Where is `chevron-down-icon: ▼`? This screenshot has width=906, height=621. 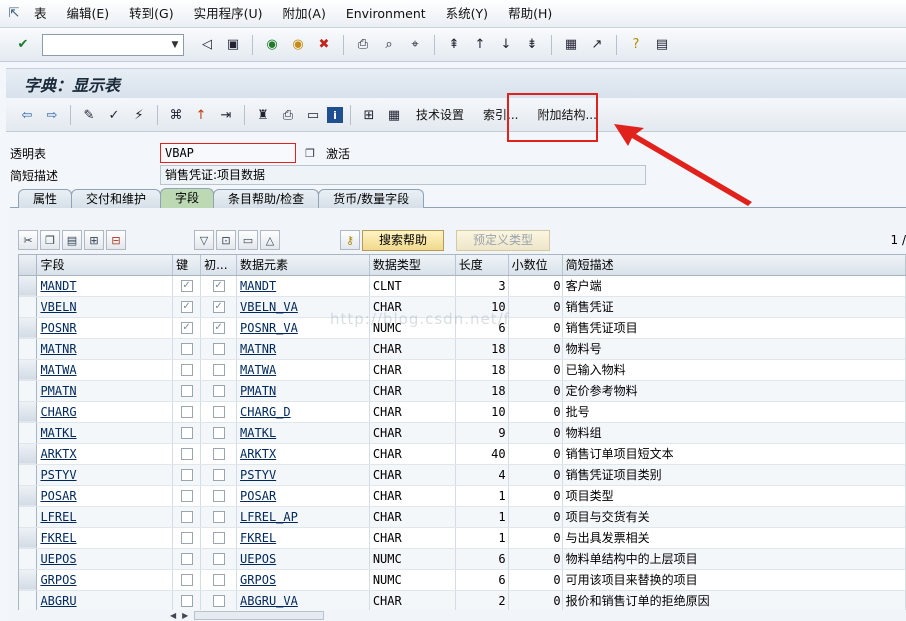 chevron-down-icon: ▼ is located at coordinates (175, 45).